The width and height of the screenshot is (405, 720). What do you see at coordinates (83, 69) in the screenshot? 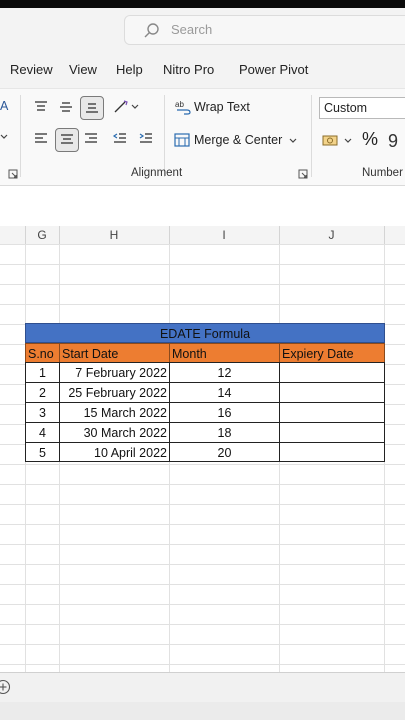
I see `menu-view: View` at bounding box center [83, 69].